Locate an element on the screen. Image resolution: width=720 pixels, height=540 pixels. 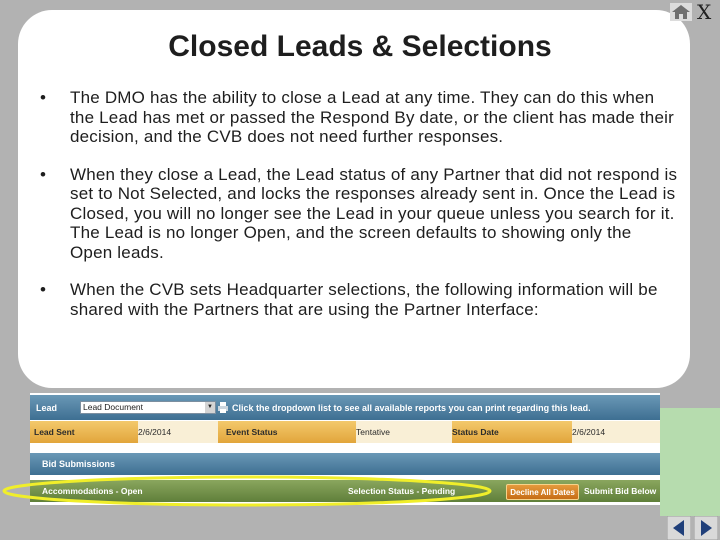
home-icon is located at coordinates (681, 12).